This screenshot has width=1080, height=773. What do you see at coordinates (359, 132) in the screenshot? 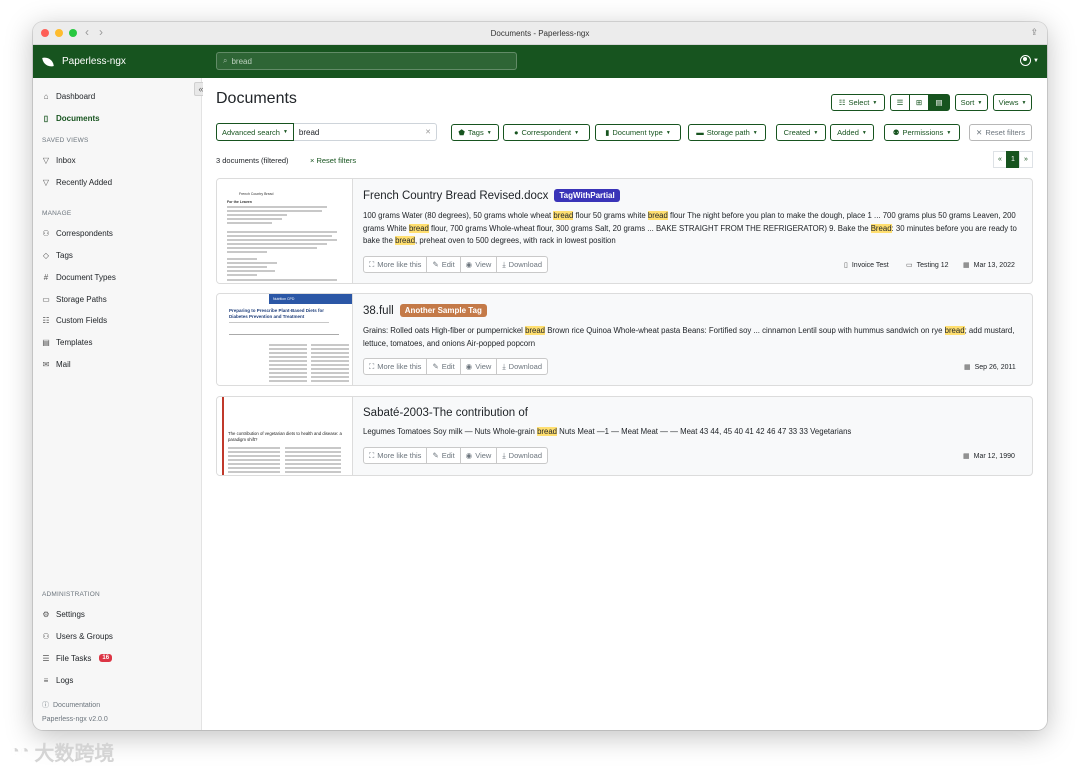
I see `search-query-input: bread` at bounding box center [359, 132].